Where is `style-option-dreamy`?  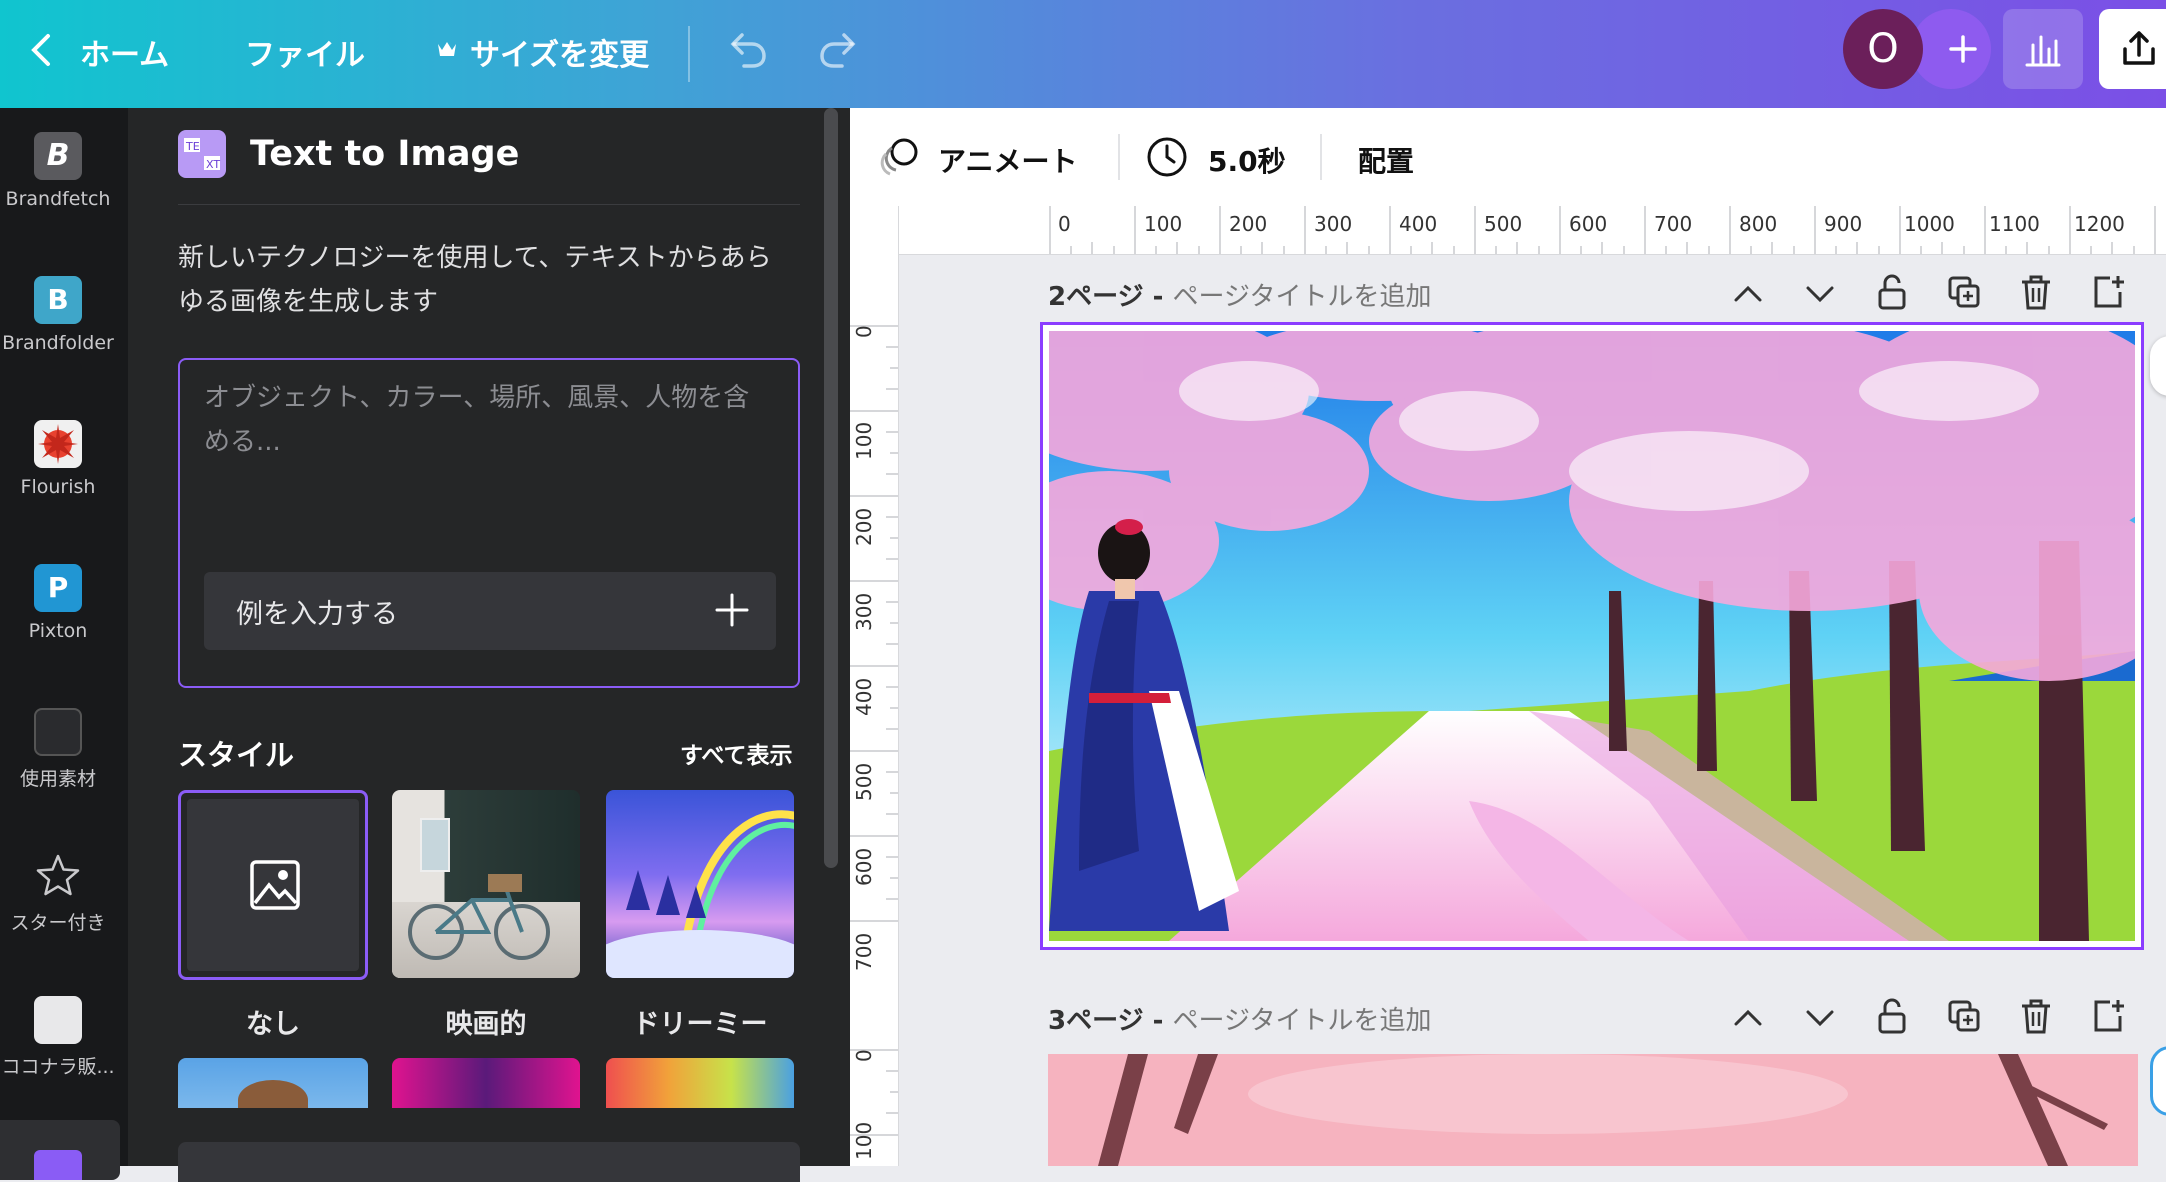 style-option-dreamy is located at coordinates (700, 884).